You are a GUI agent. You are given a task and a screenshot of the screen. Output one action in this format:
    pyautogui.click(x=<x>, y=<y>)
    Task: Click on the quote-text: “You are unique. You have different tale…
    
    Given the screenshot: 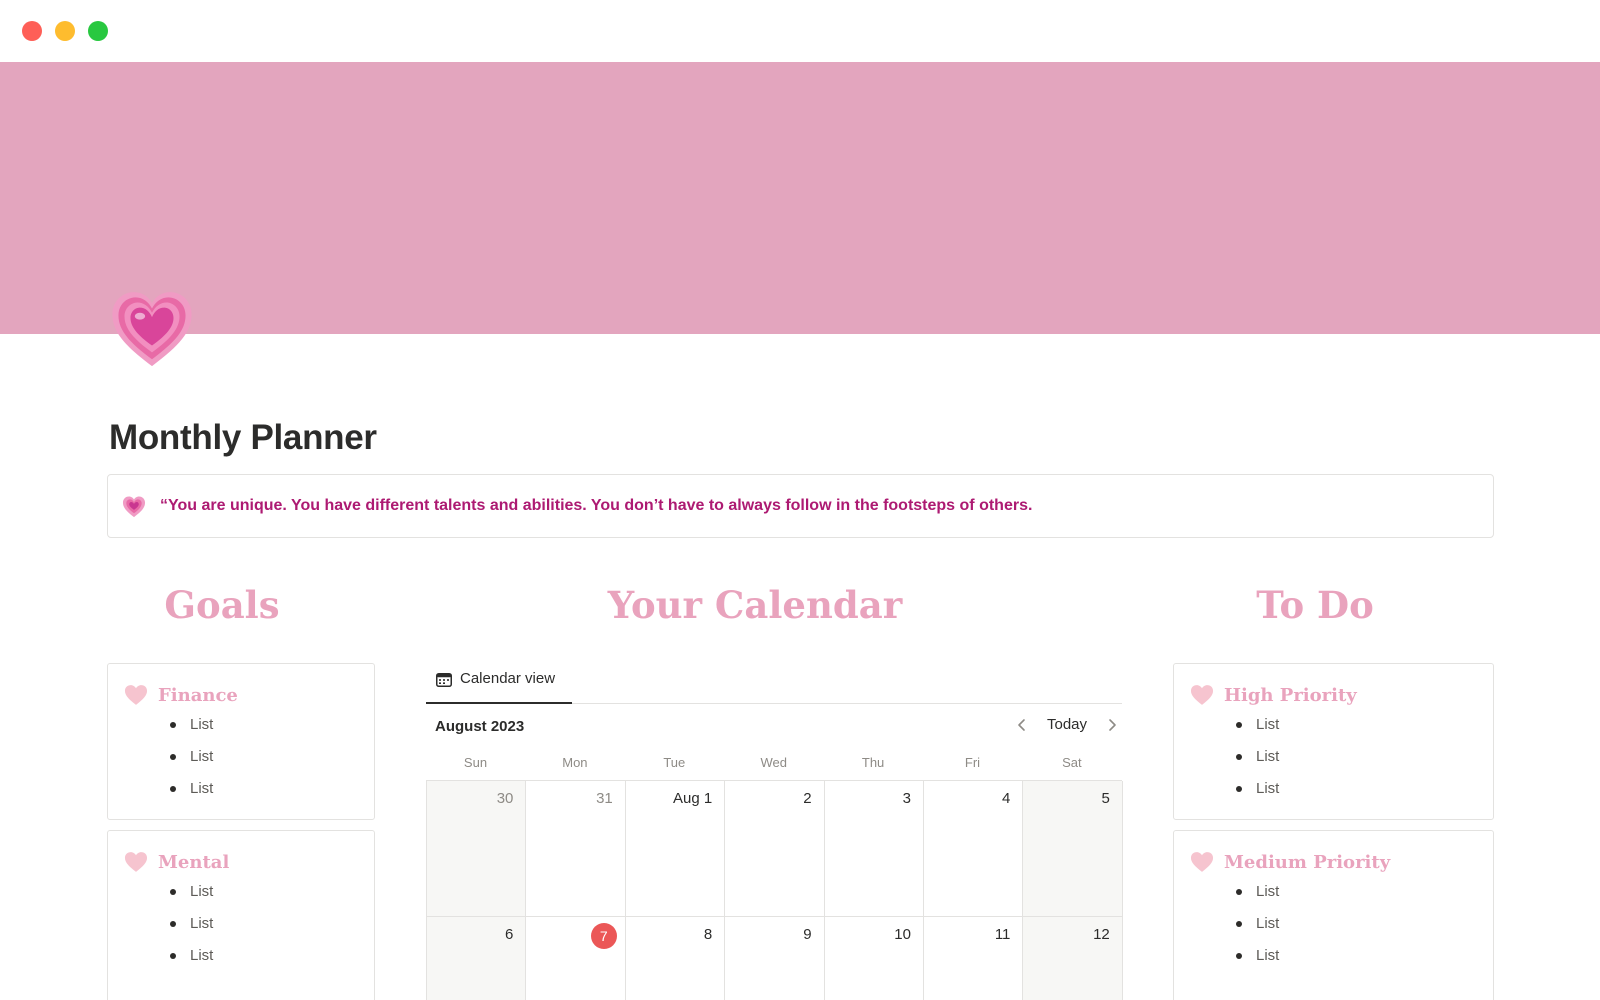 What is the action you would take?
    pyautogui.click(x=596, y=505)
    